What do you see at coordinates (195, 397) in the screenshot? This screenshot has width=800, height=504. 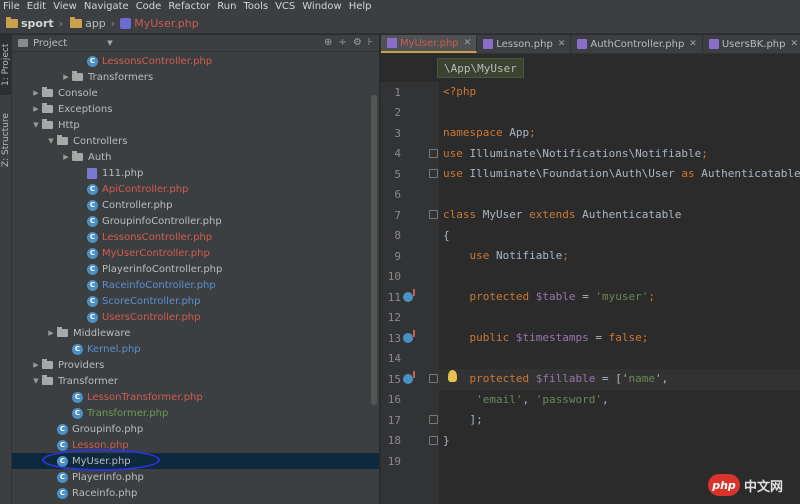 I see `tree-file: C LessonTransformer.php` at bounding box center [195, 397].